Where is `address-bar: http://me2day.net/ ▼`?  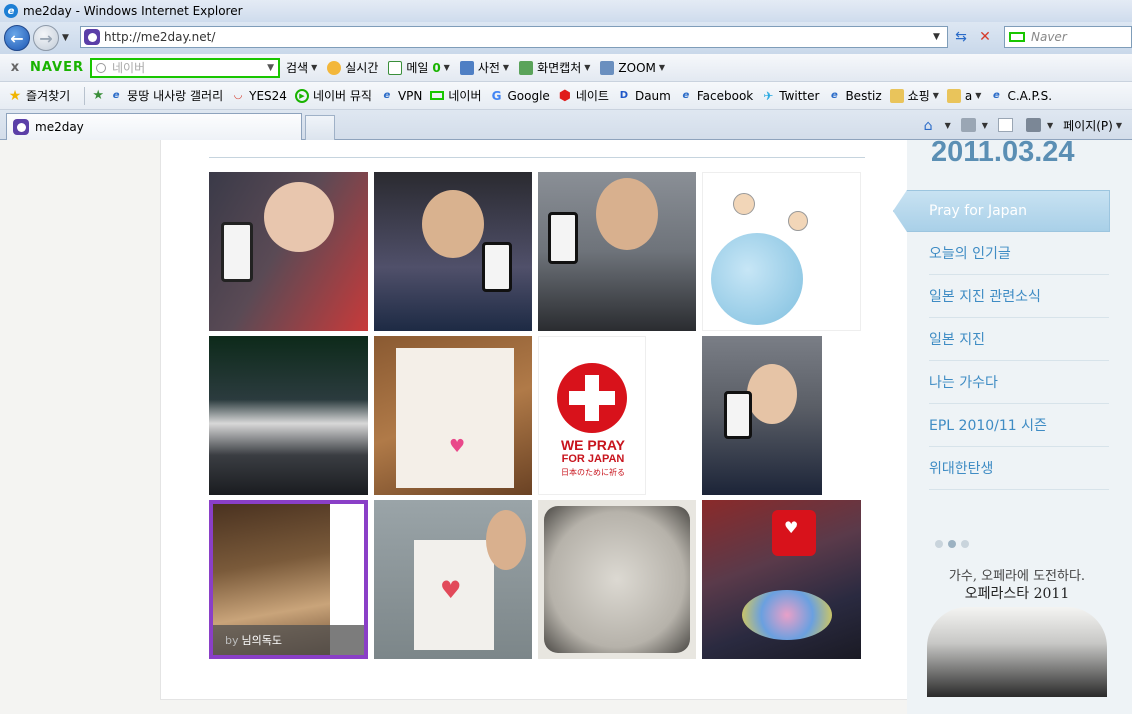 address-bar: http://me2day.net/ ▼ is located at coordinates (514, 37).